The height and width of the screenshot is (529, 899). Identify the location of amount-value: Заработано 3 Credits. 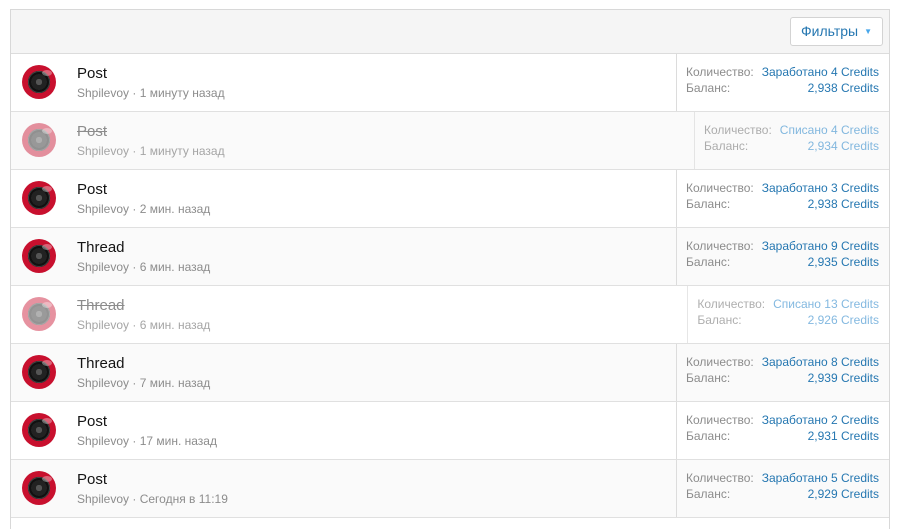
(820, 188).